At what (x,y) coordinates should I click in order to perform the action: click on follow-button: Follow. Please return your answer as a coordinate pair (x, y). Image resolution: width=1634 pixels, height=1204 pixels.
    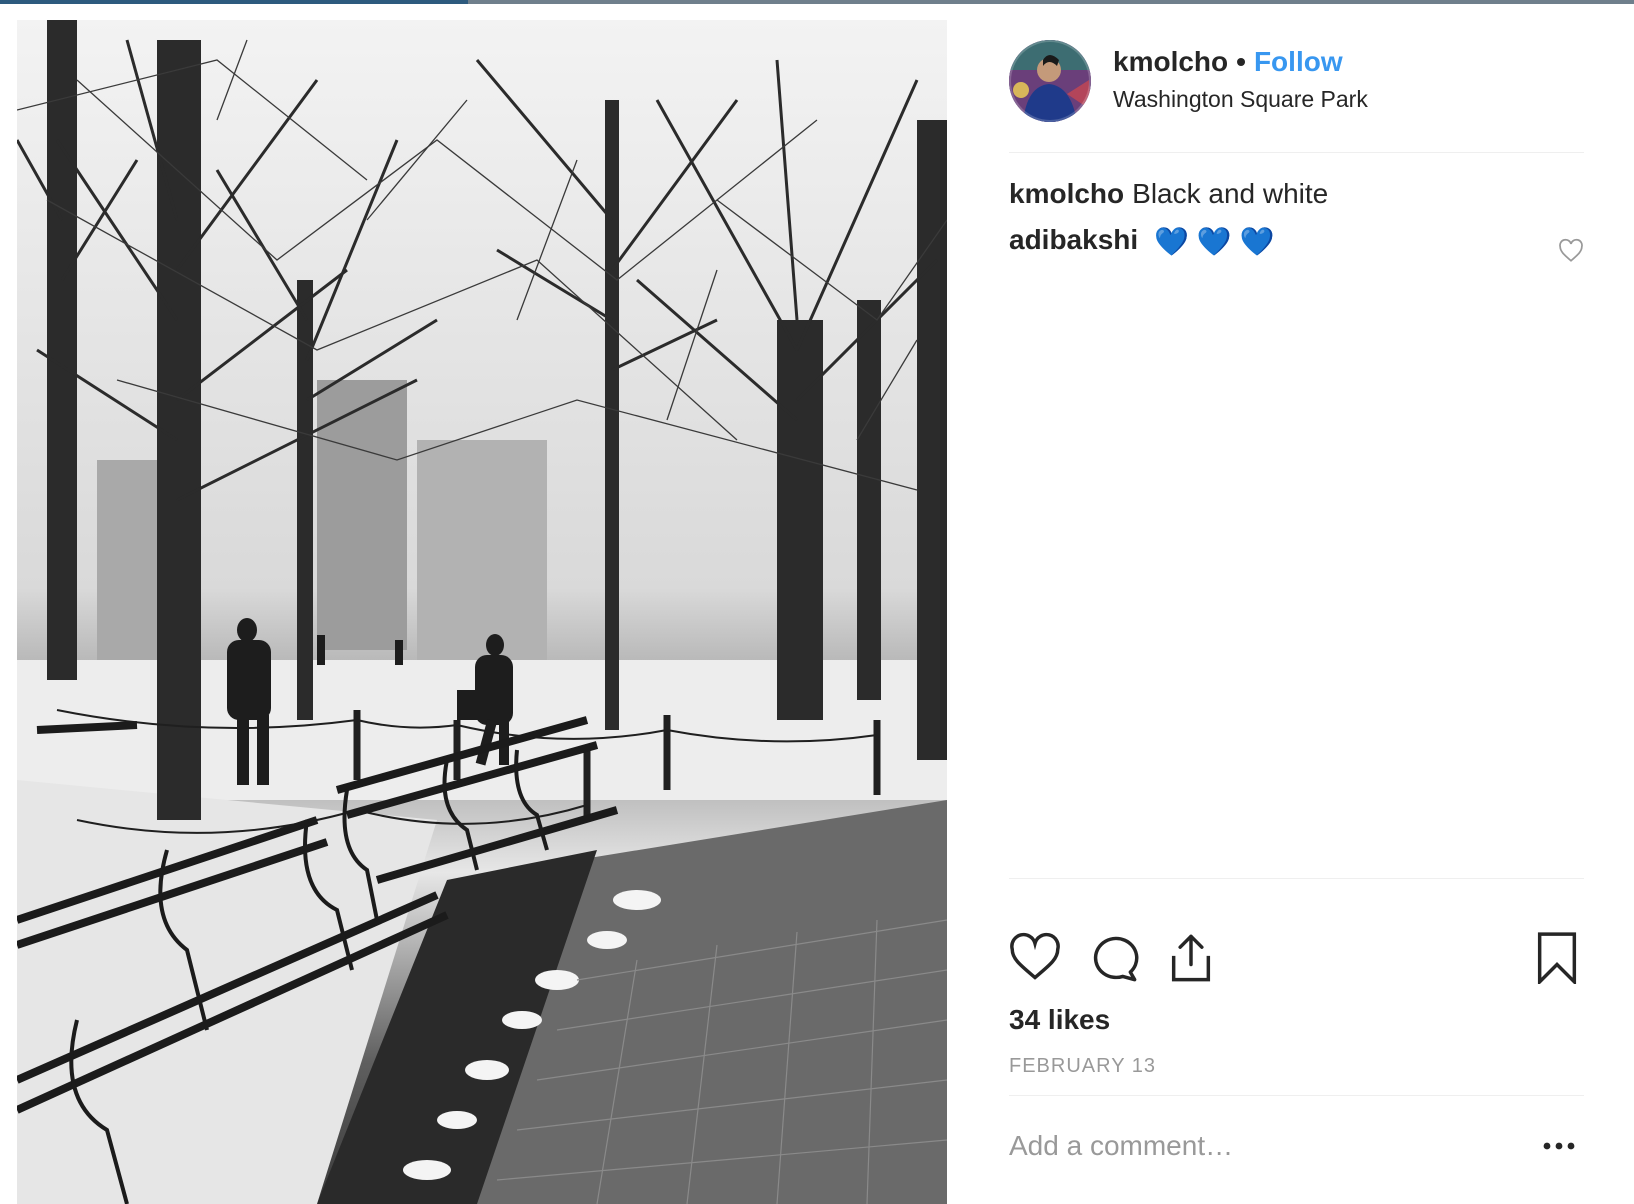
    Looking at the image, I should click on (1298, 61).